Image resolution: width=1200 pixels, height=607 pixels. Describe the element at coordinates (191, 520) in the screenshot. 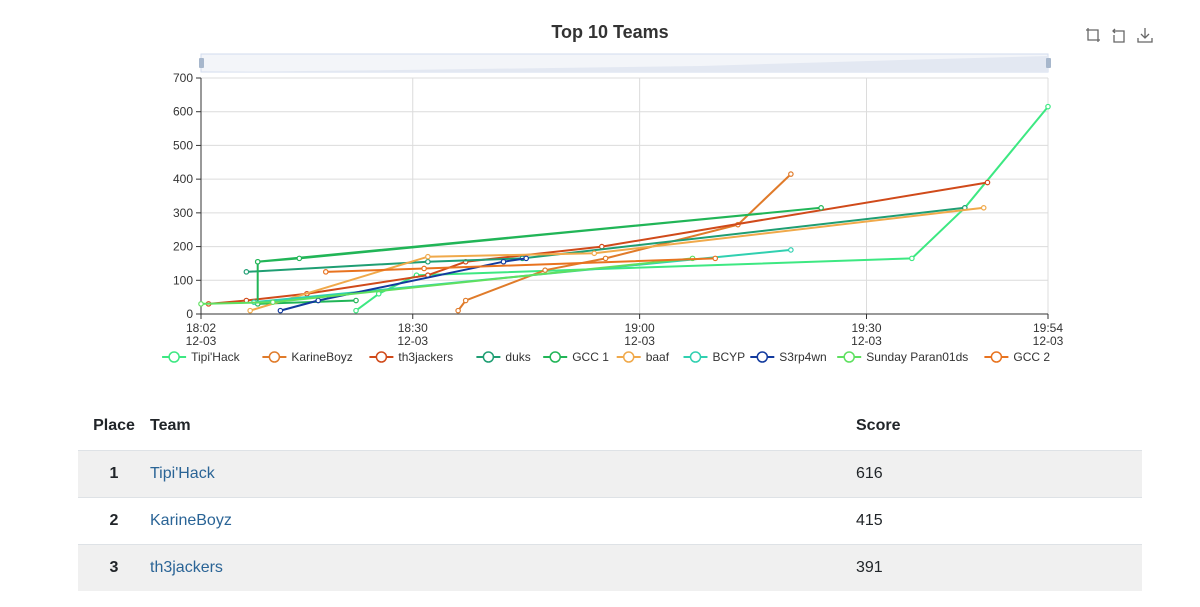

I see `team-link: KarineBoyz` at that location.